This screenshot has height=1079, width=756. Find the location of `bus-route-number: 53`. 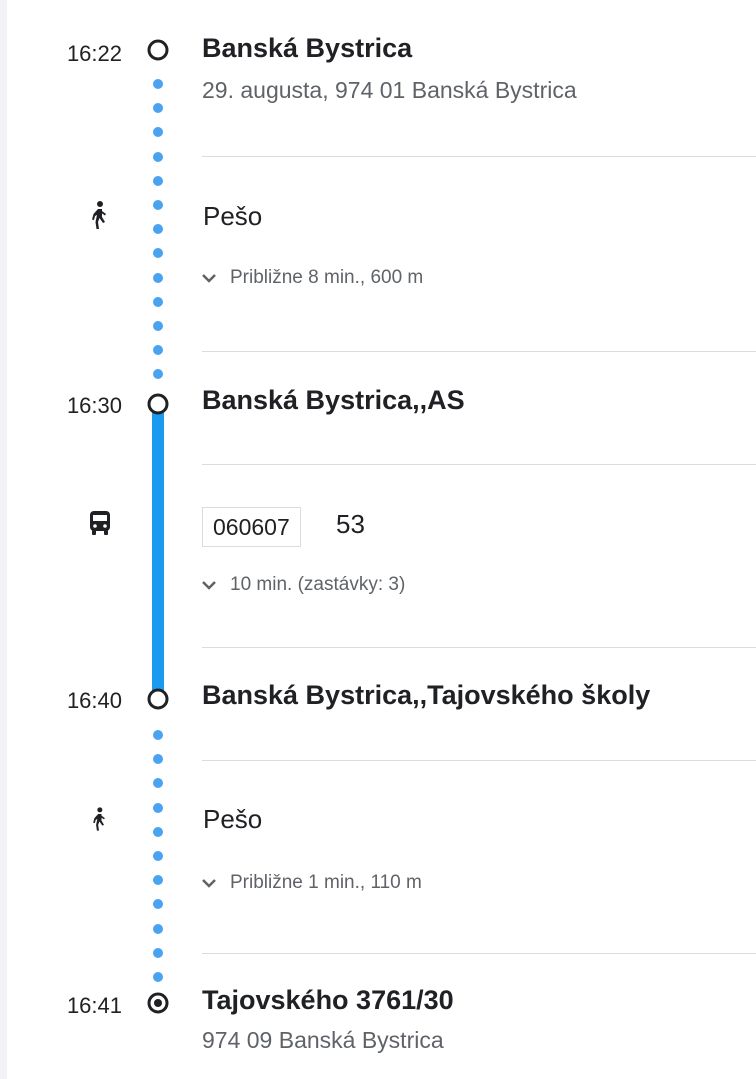

bus-route-number: 53 is located at coordinates (350, 524).